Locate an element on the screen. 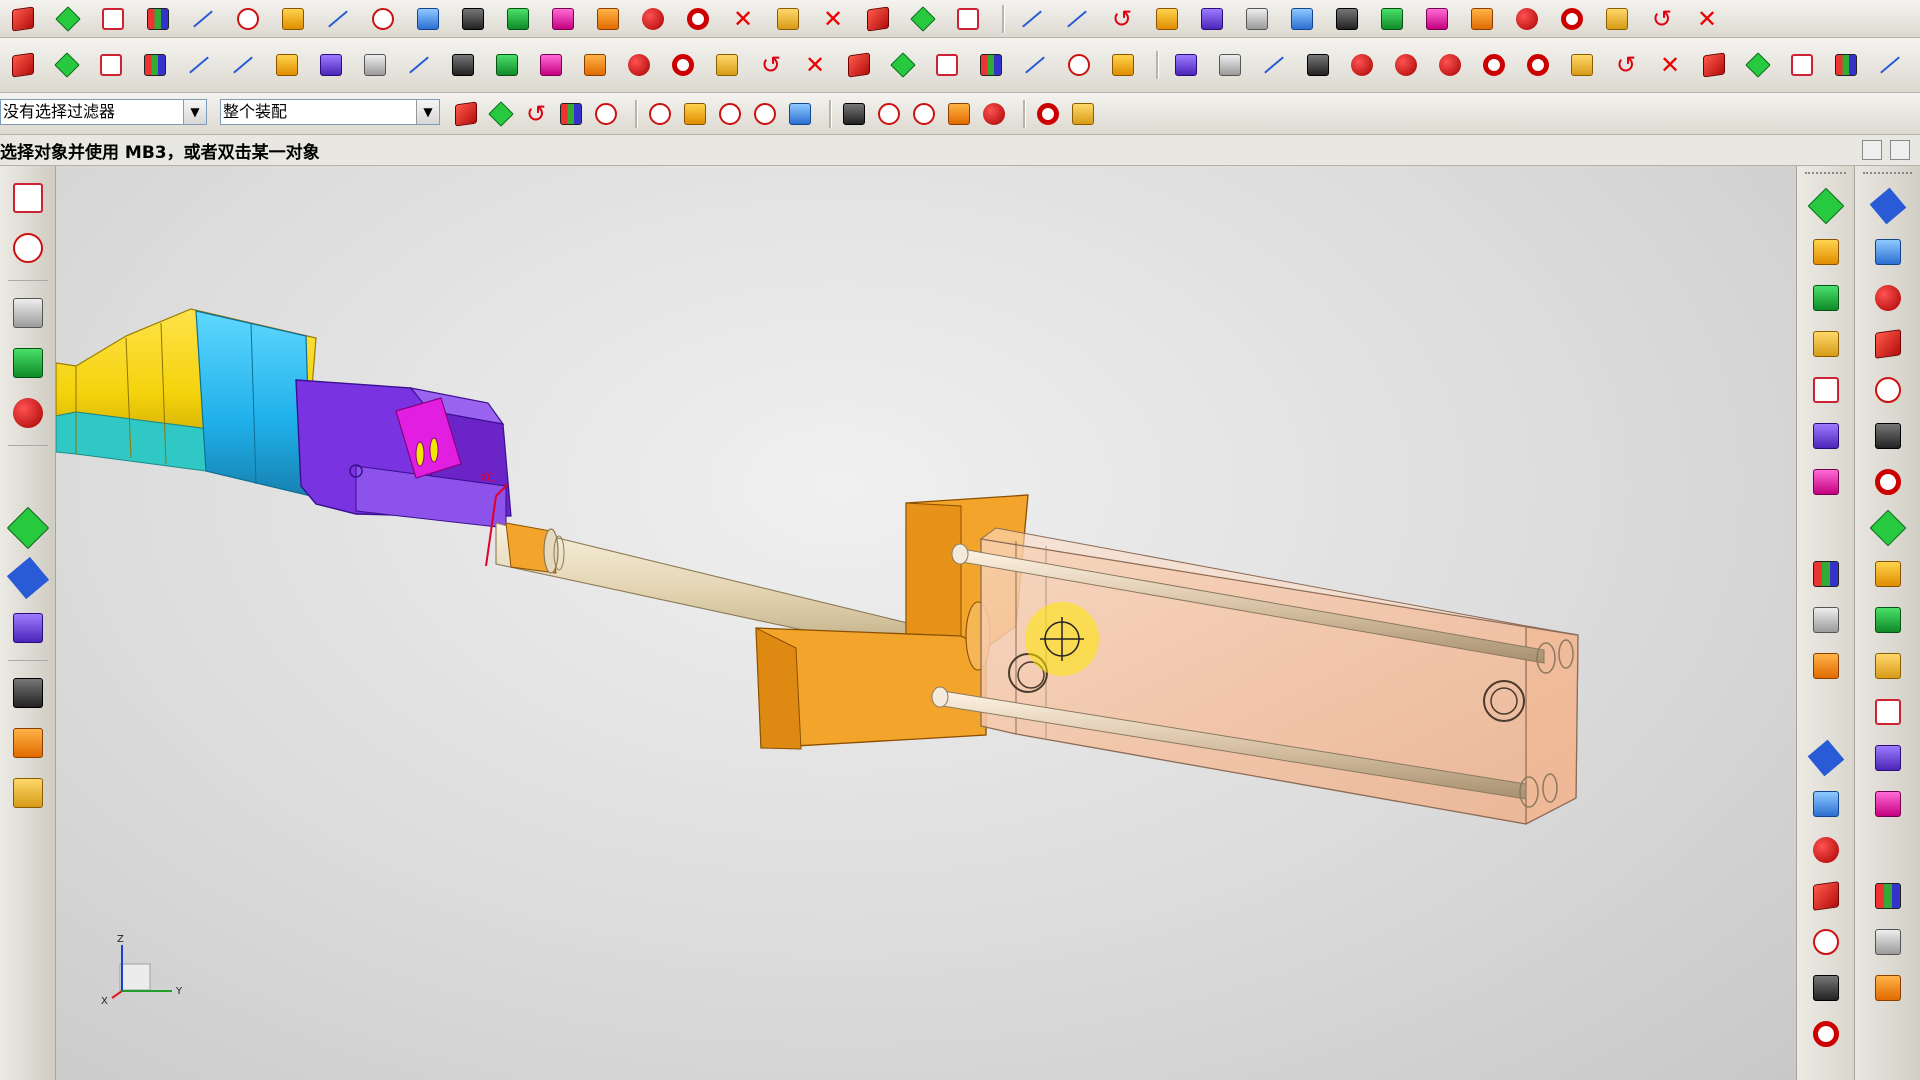 This screenshot has height=1080, width=1920. gate-button is located at coordinates (1826, 620).